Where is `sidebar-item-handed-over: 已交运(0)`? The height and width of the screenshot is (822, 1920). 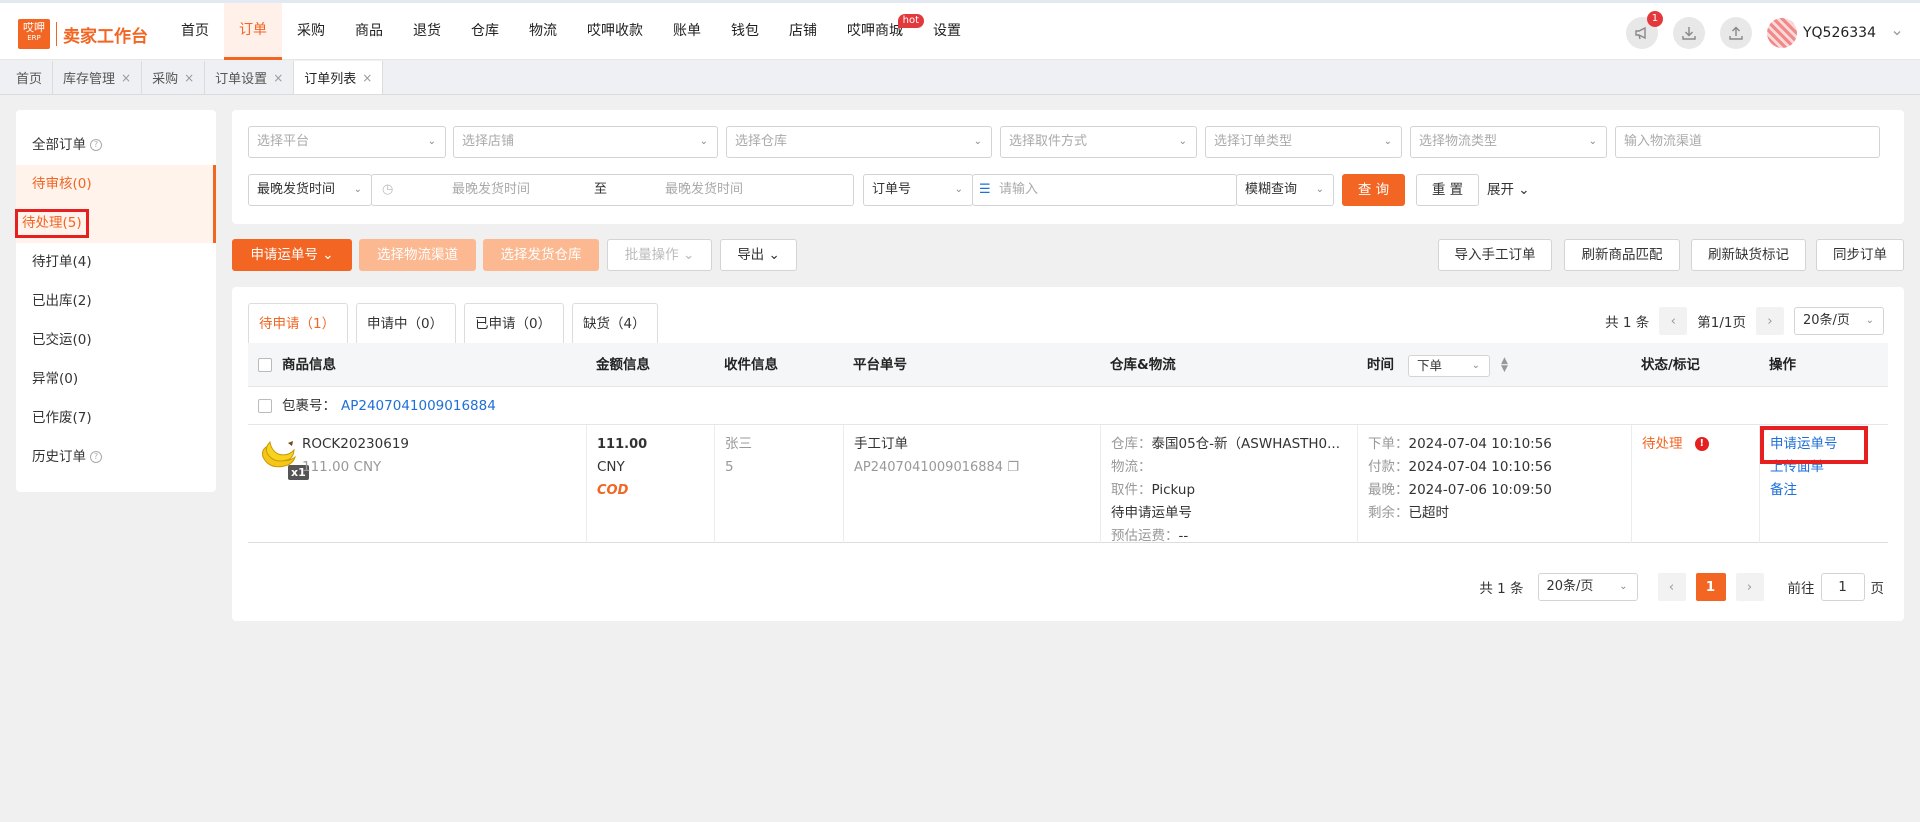
sidebar-item-handed-over: 已交运(0) is located at coordinates (116, 340).